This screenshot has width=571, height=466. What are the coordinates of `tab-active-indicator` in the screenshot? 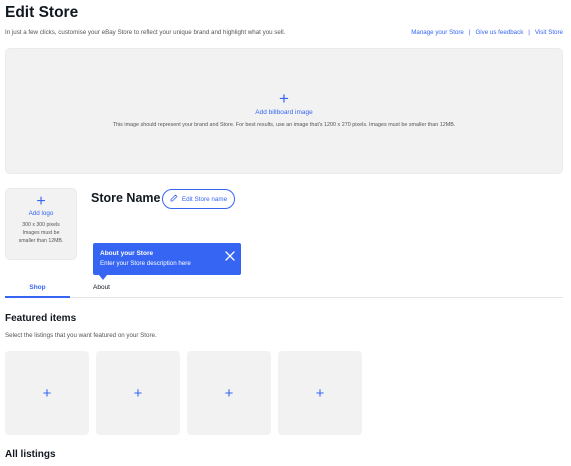 It's located at (37, 297).